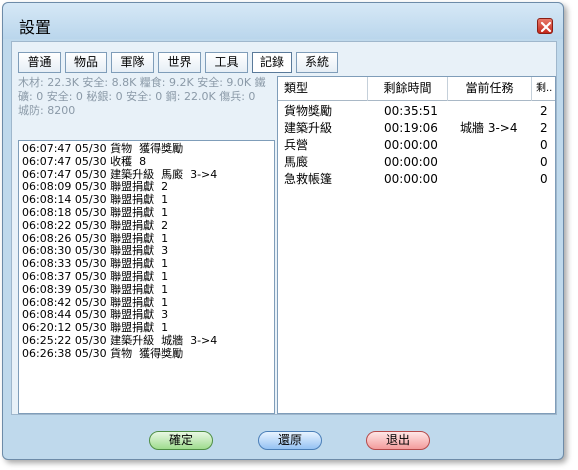 This screenshot has height=470, width=578. I want to click on tab-army: 軍隊, so click(132, 62).